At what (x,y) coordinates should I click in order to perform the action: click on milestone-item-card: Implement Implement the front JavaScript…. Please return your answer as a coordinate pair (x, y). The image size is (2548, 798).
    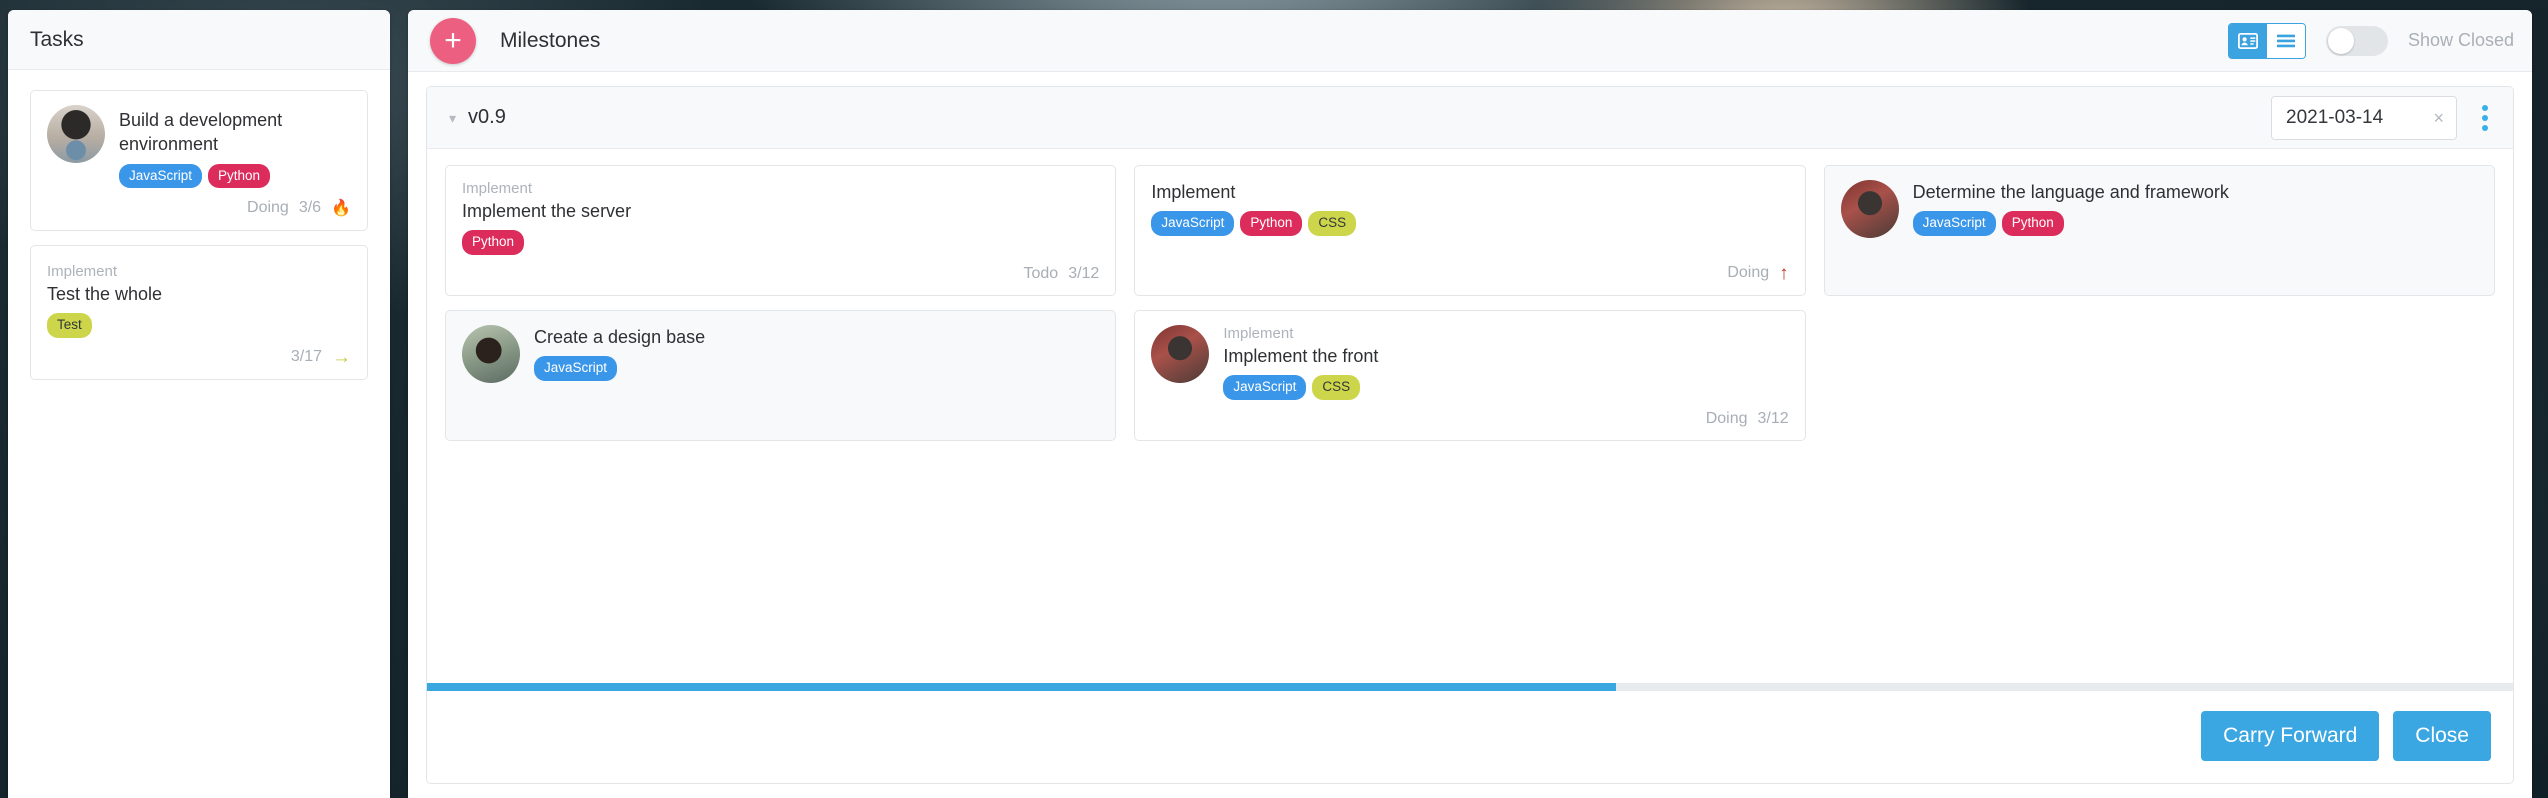
    Looking at the image, I should click on (1470, 375).